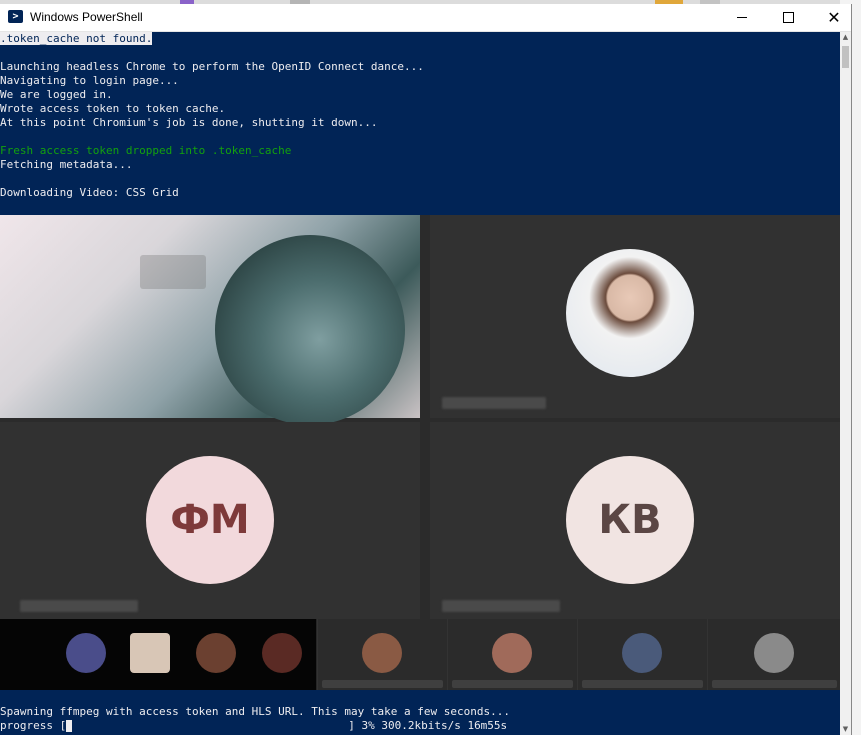  Describe the element at coordinates (630, 313) in the screenshot. I see `avatar` at that location.